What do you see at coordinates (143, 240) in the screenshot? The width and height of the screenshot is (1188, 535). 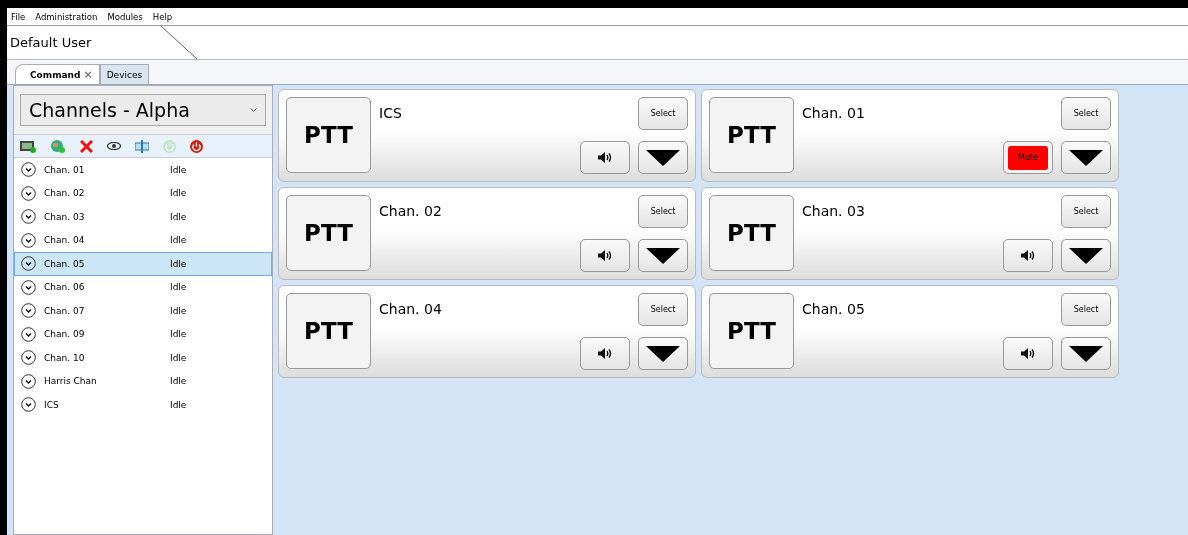 I see `channel-row: Chan. 04 Idle` at bounding box center [143, 240].